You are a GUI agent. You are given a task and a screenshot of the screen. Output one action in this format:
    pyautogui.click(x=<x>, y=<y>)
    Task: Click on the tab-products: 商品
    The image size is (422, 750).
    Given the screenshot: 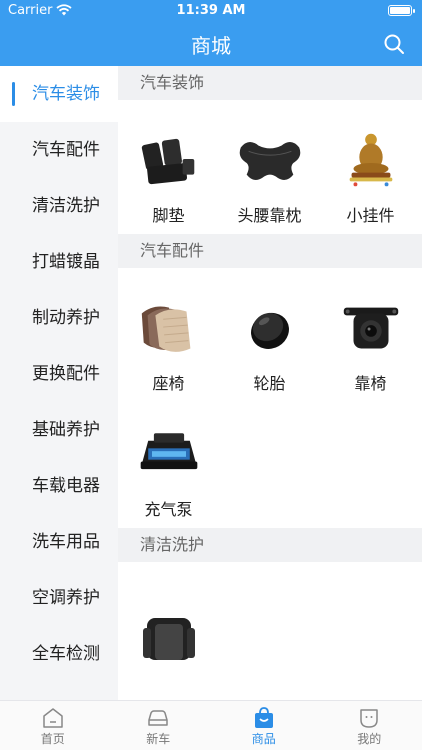 What is the action you would take?
    pyautogui.click(x=264, y=725)
    